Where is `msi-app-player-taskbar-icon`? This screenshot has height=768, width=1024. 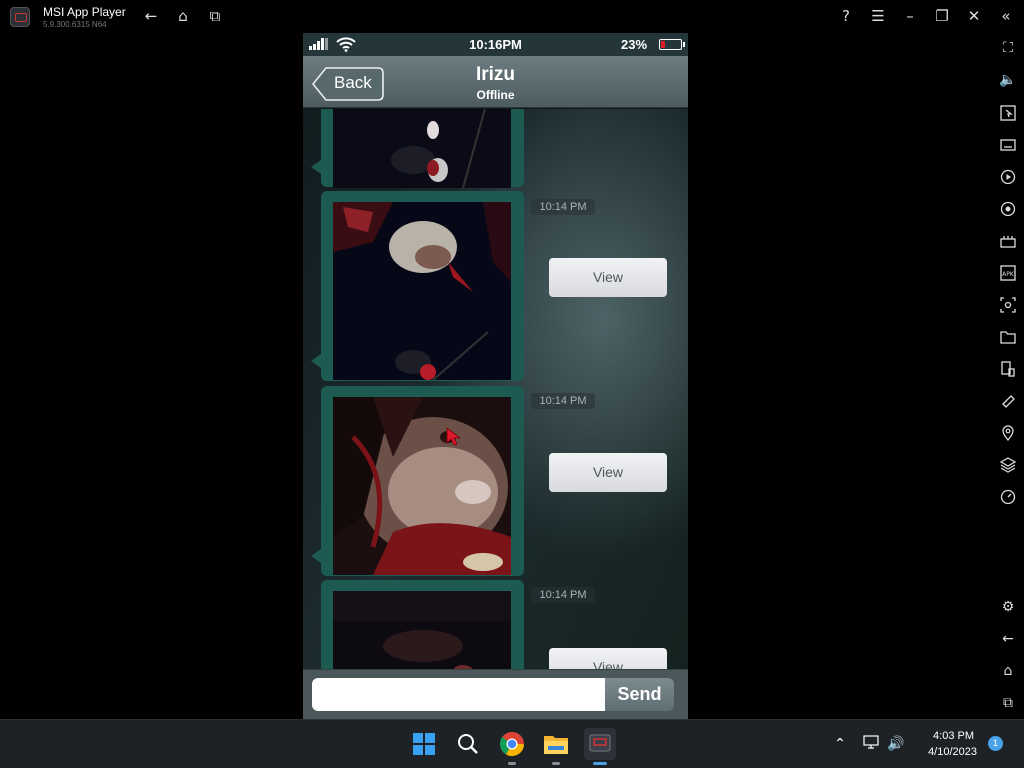
msi-app-player-taskbar-icon is located at coordinates (600, 746).